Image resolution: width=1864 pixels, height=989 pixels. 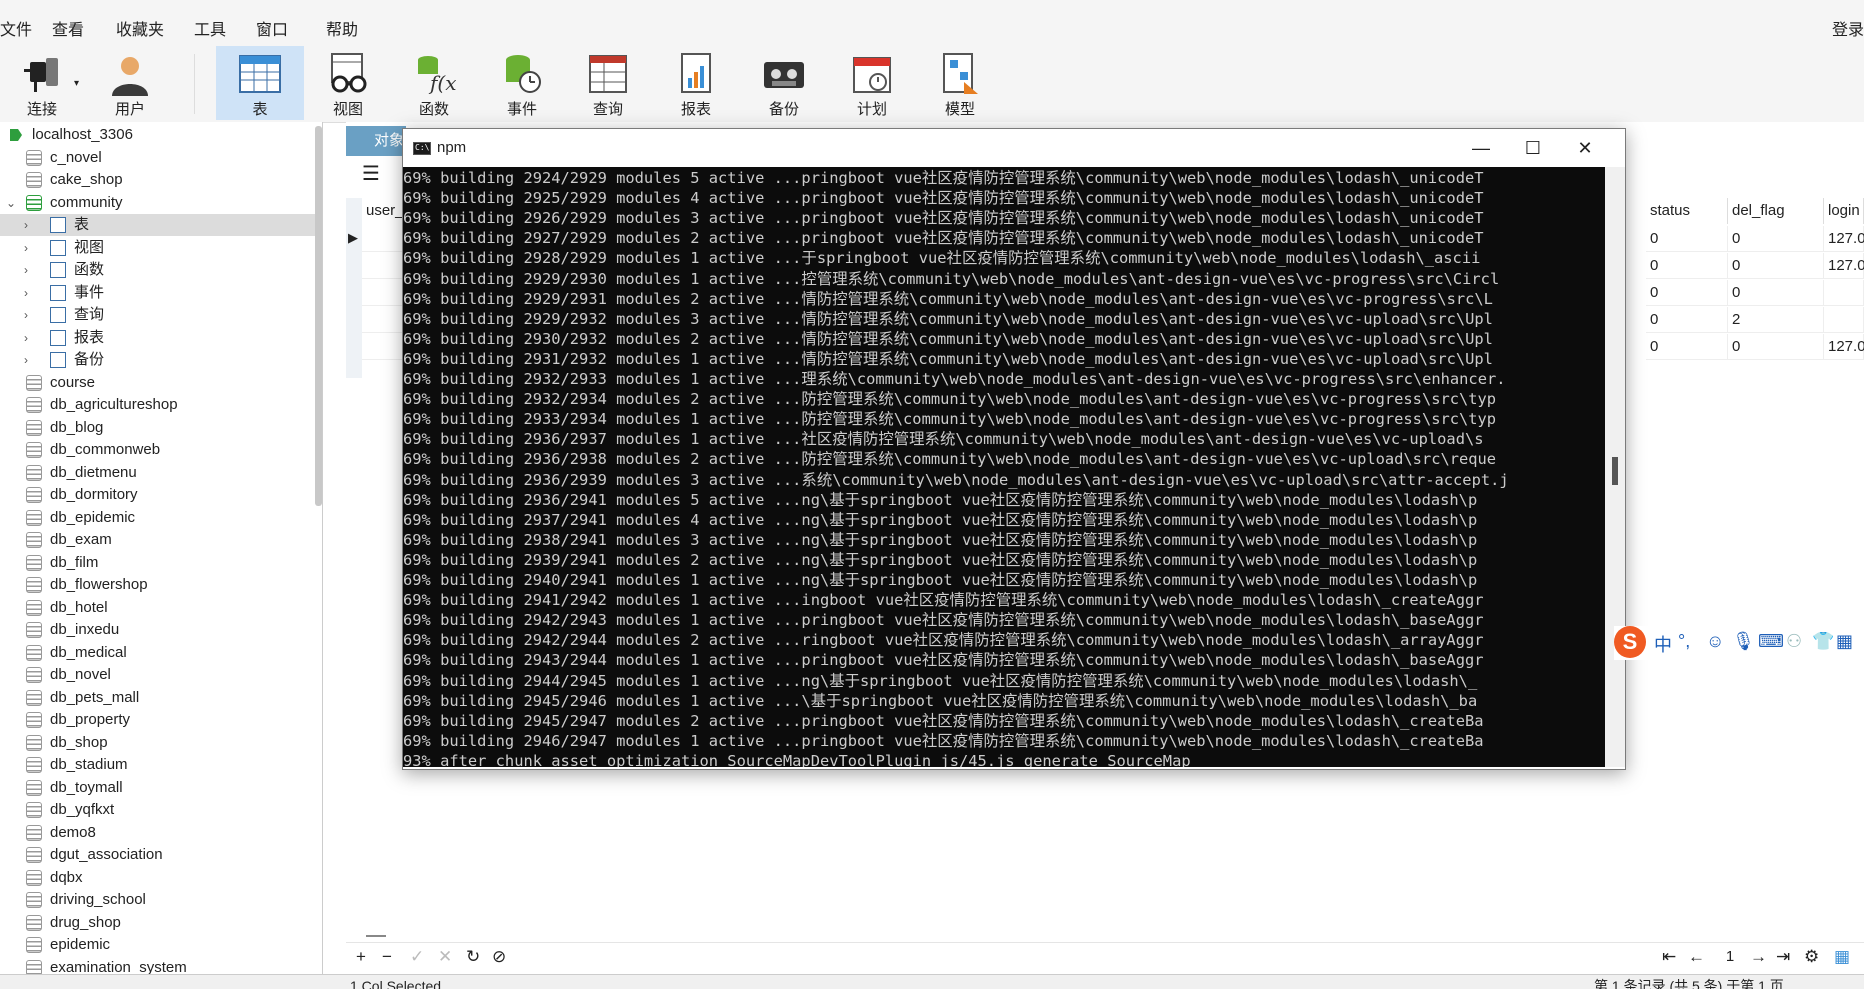 I want to click on tree-item-label: 事件, so click(x=89, y=292).